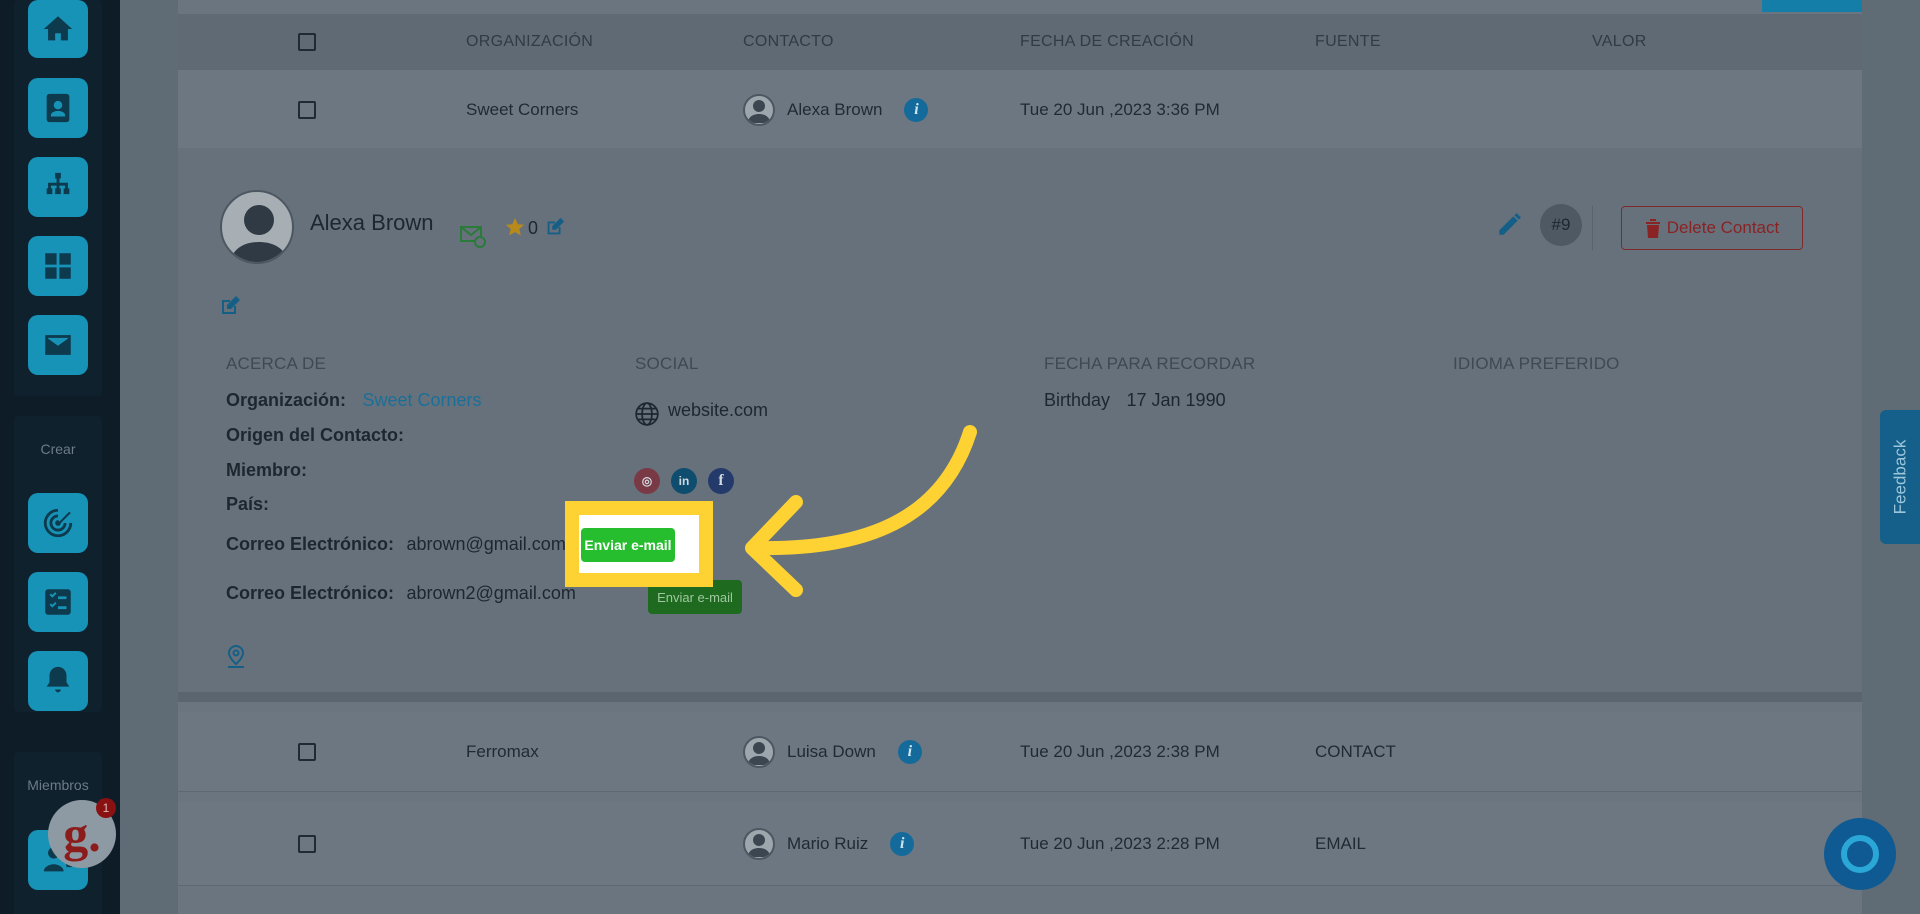 This screenshot has width=1920, height=914. I want to click on contact-name: Mario Ruiz, so click(828, 843).